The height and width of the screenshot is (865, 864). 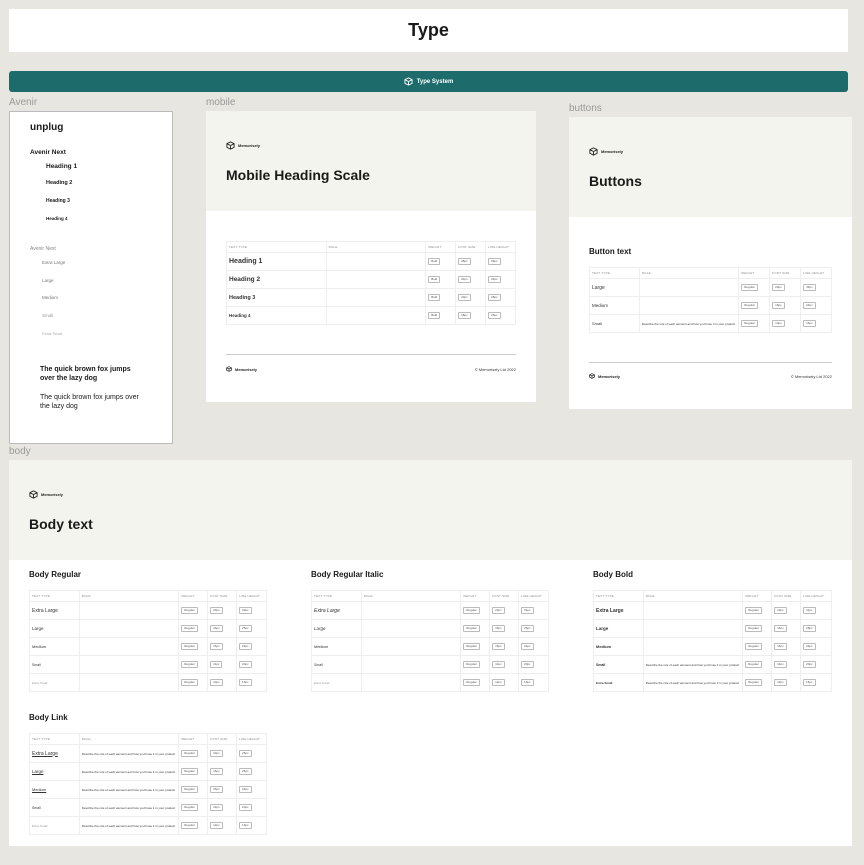 What do you see at coordinates (276, 279) in the screenshot?
I see `row-type: Heading 2` at bounding box center [276, 279].